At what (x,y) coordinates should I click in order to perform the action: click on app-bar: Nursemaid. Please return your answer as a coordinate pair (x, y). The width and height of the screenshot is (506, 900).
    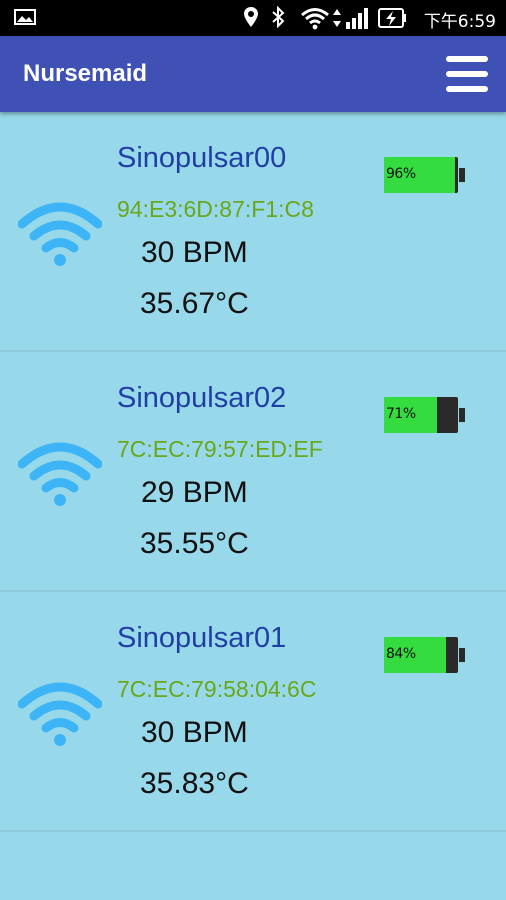
    Looking at the image, I should click on (253, 74).